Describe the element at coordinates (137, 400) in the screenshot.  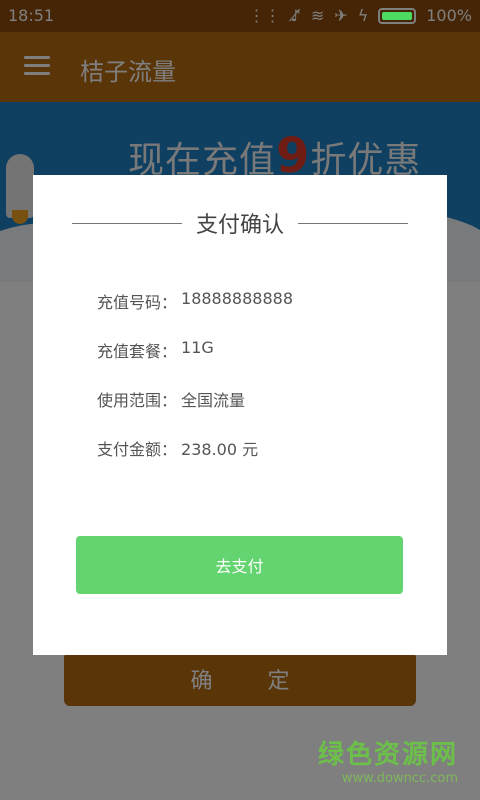
I see `detail-label: 使用范围：` at that location.